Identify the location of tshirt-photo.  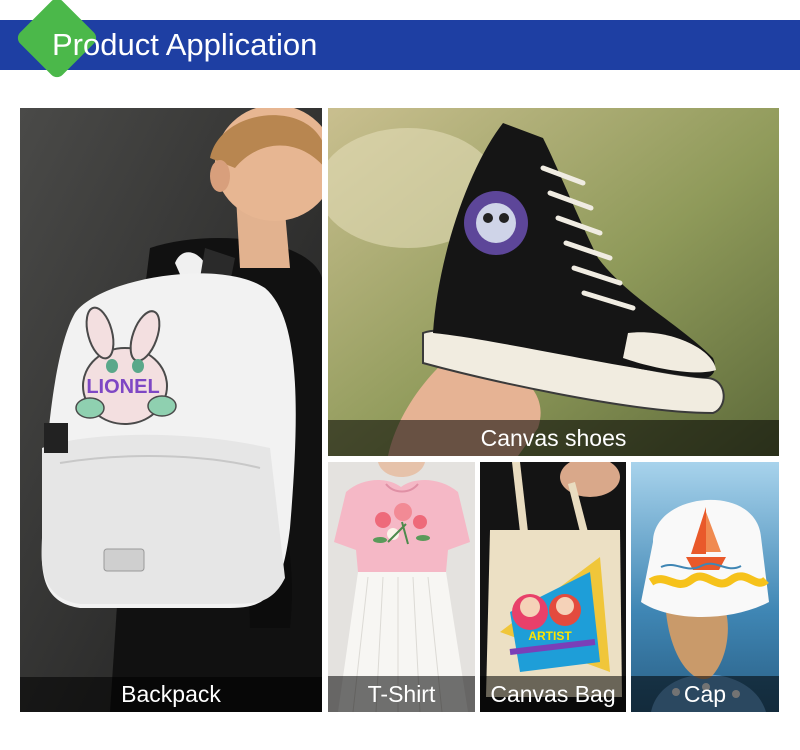
(401, 587).